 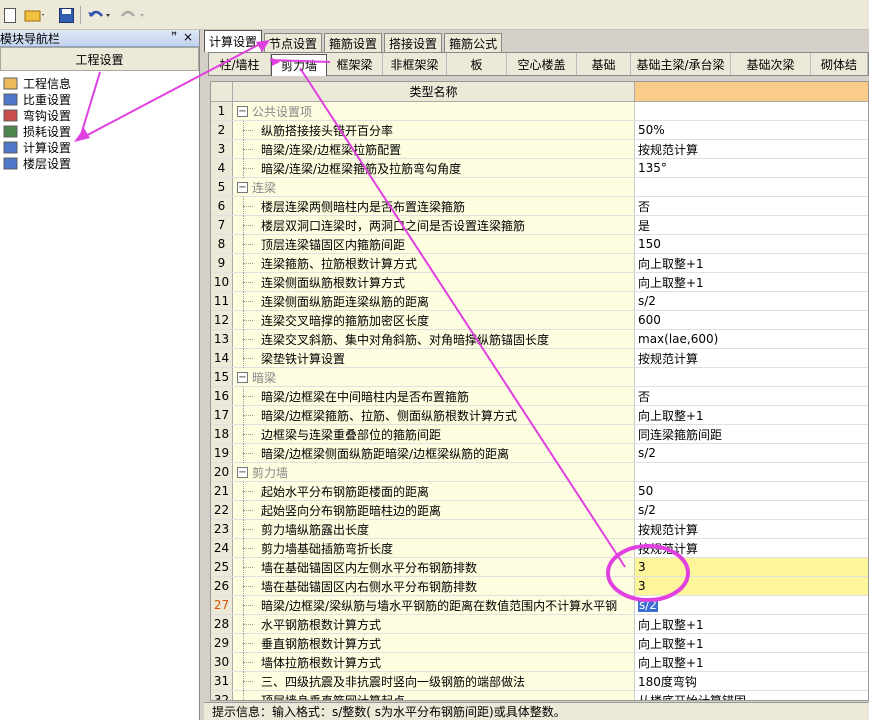 What do you see at coordinates (99, 15) in the screenshot?
I see `undo-icon` at bounding box center [99, 15].